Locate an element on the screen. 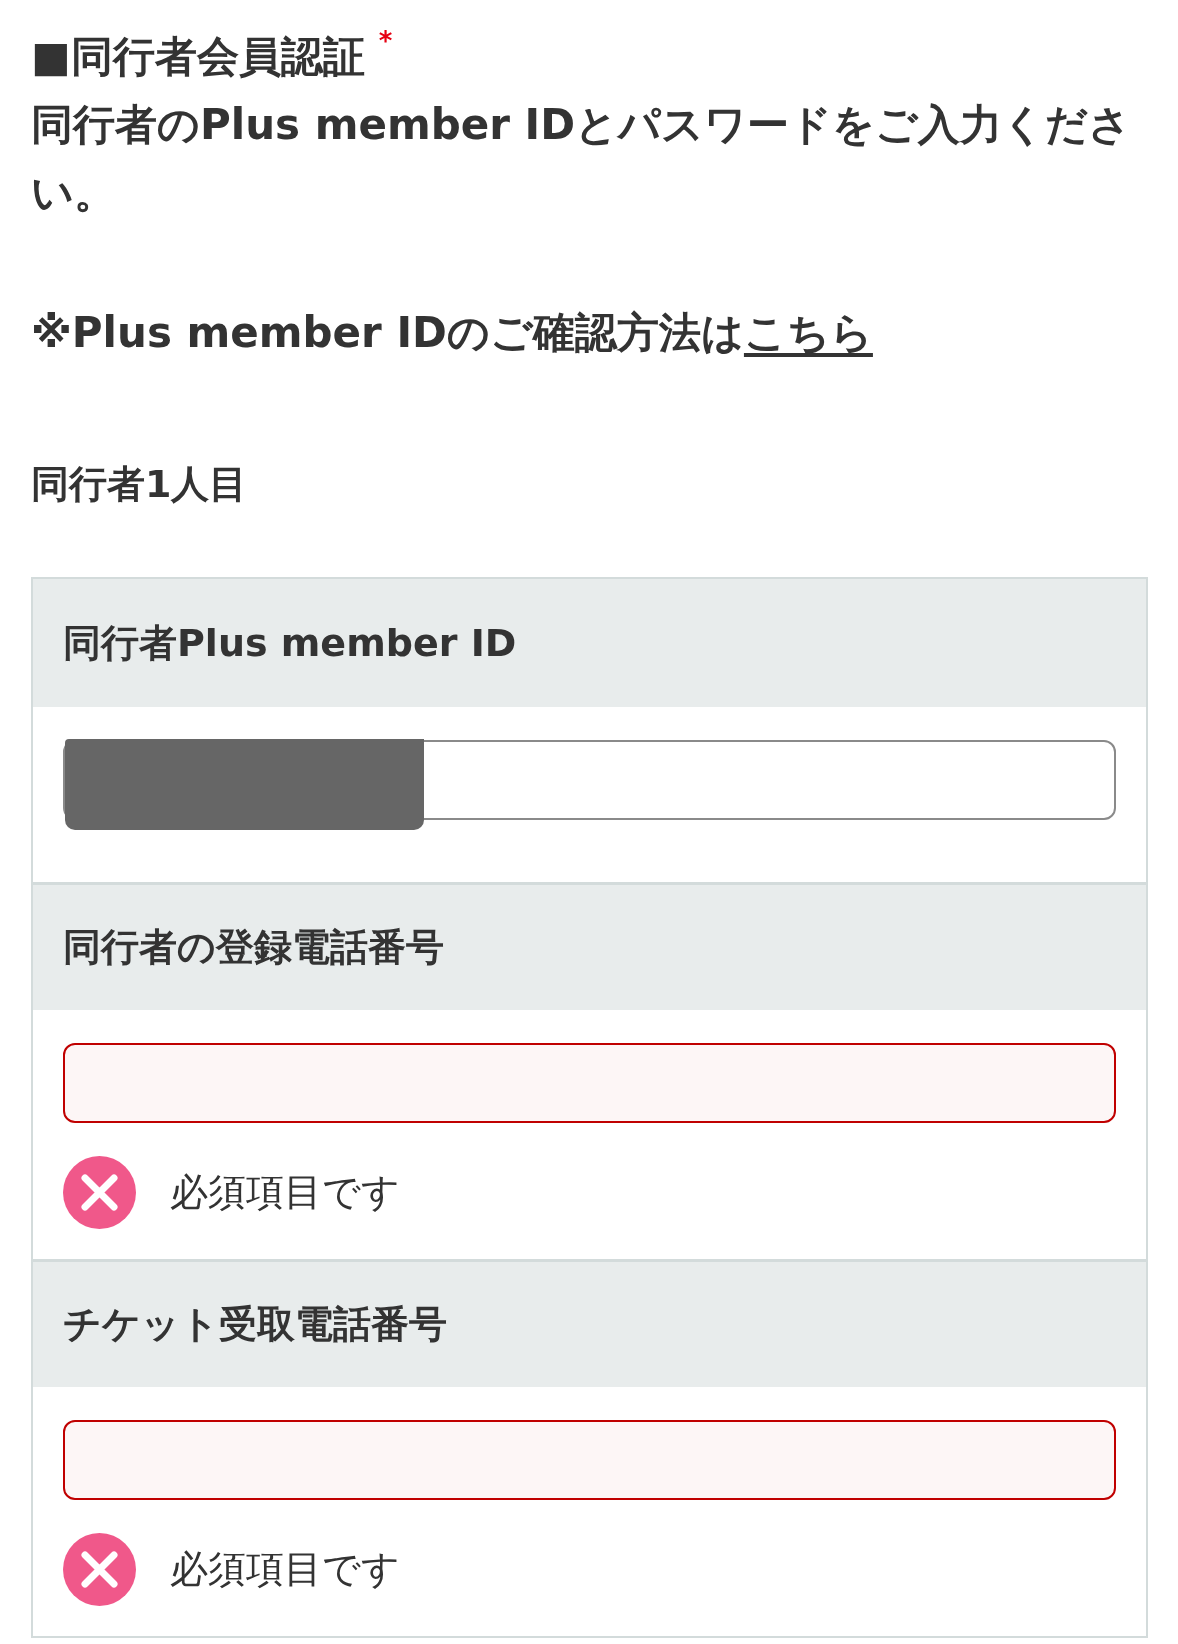 Image resolution: width=1178 pixels, height=1644 pixels. id-help-note: ※Plus member IDのご確認方法はこちら is located at coordinates (452, 333).